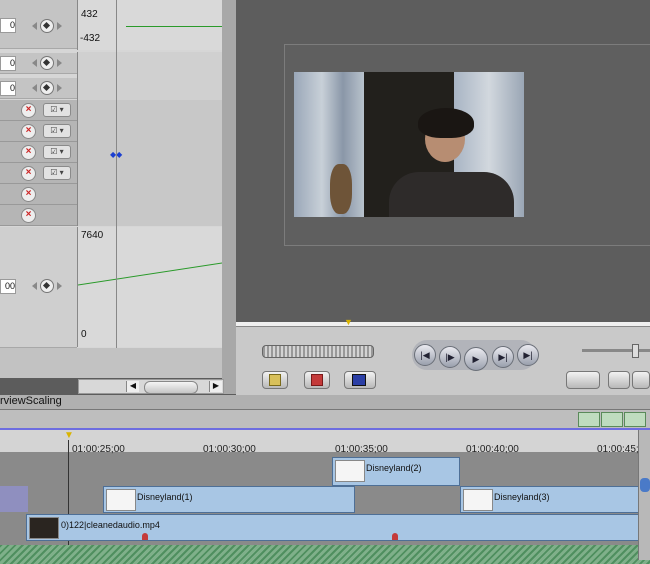  What do you see at coordinates (318, 351) in the screenshot?
I see `shuttle-control` at bounding box center [318, 351].